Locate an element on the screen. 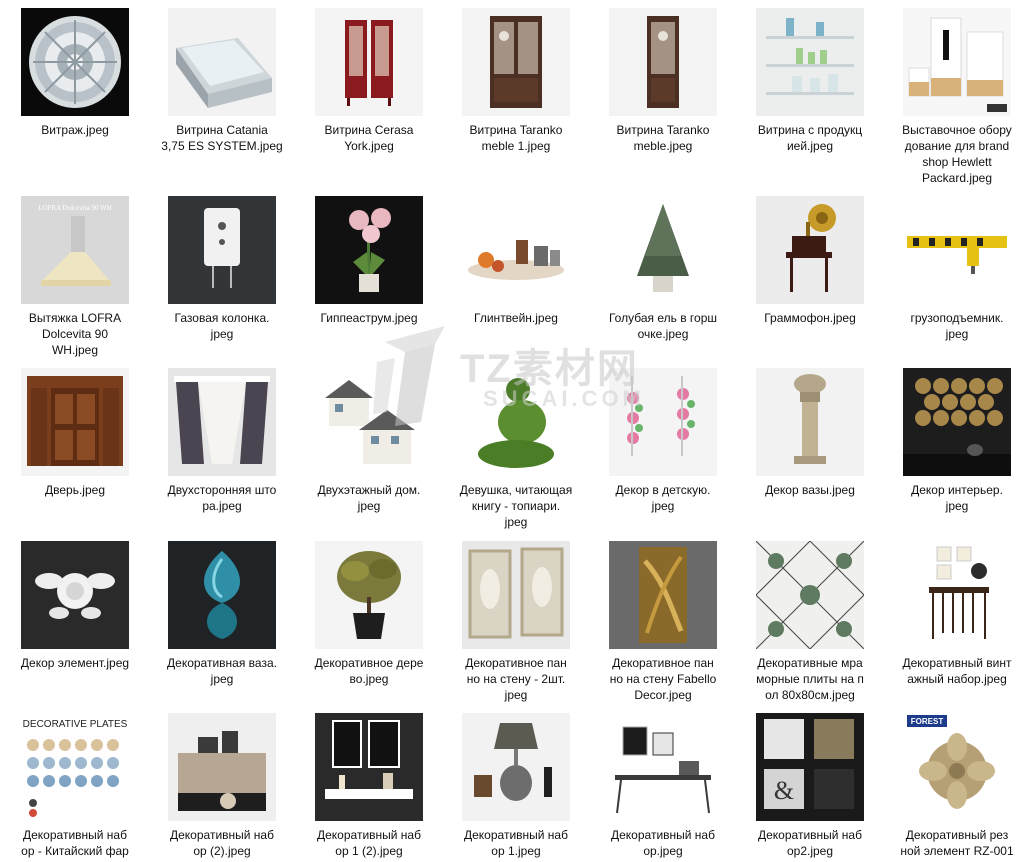 The width and height of the screenshot is (1035, 862). file-name: Декоративное дере во.jpeg is located at coordinates (369, 671).